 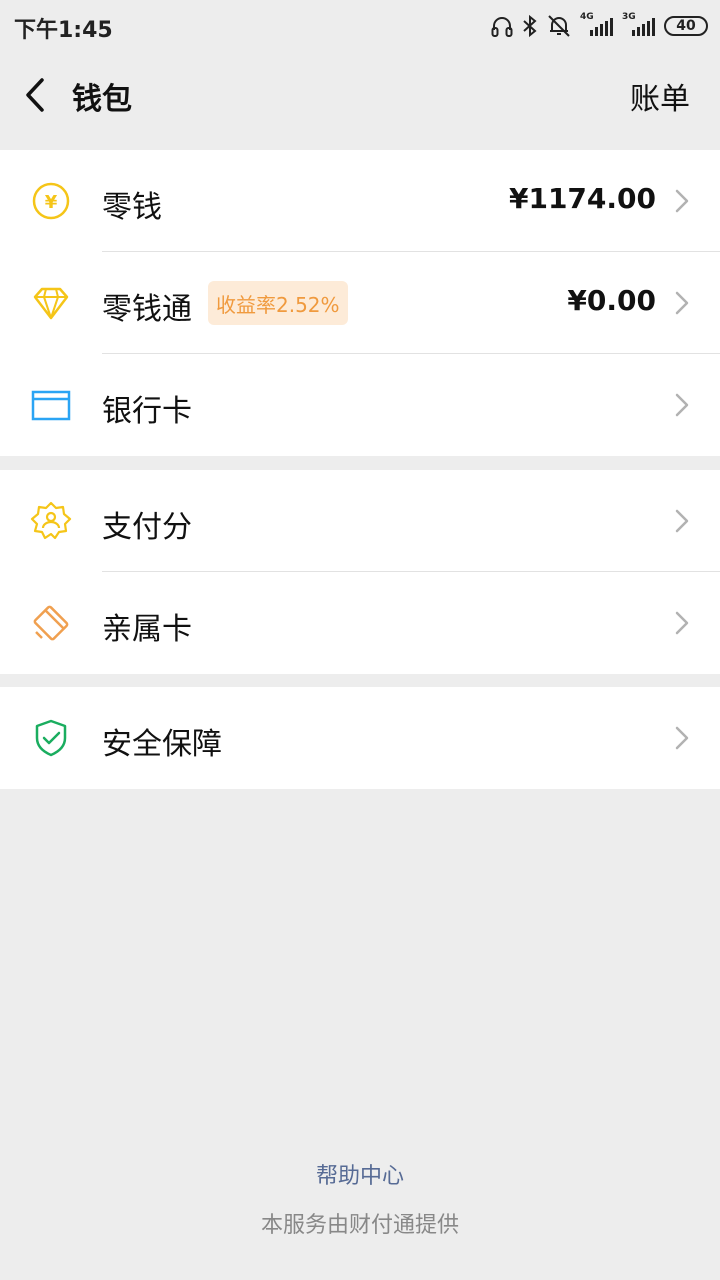 I want to click on provider-note: 本服务由财付通提供, so click(x=359, y=1225).